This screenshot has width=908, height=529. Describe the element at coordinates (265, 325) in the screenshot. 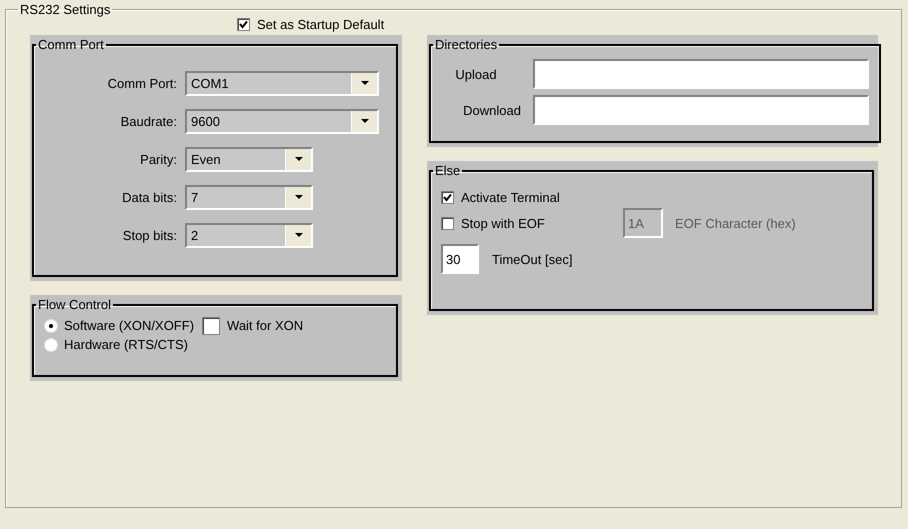

I see `checkbox-label: Wait for XON` at that location.